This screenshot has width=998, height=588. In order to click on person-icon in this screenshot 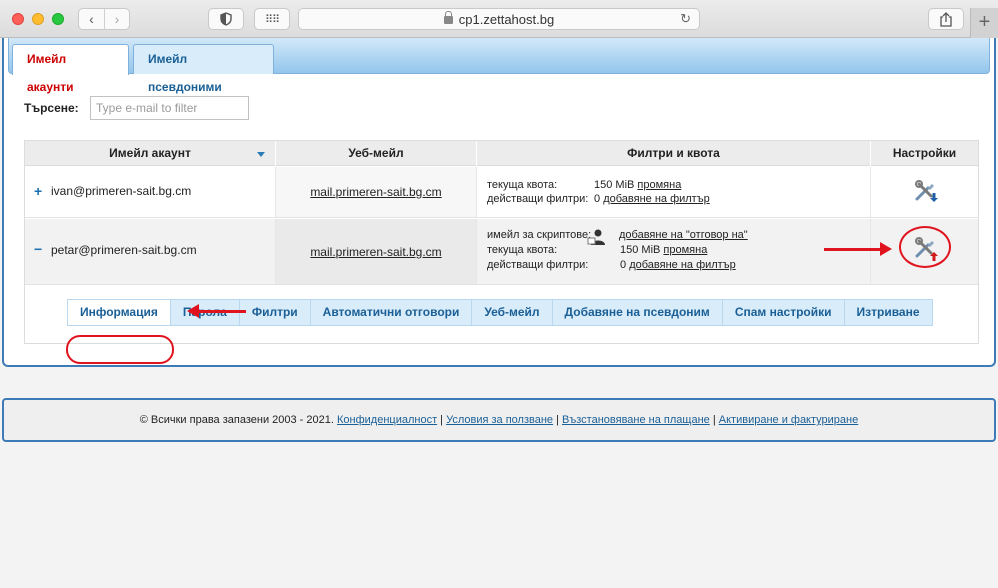, I will do `click(596, 237)`.